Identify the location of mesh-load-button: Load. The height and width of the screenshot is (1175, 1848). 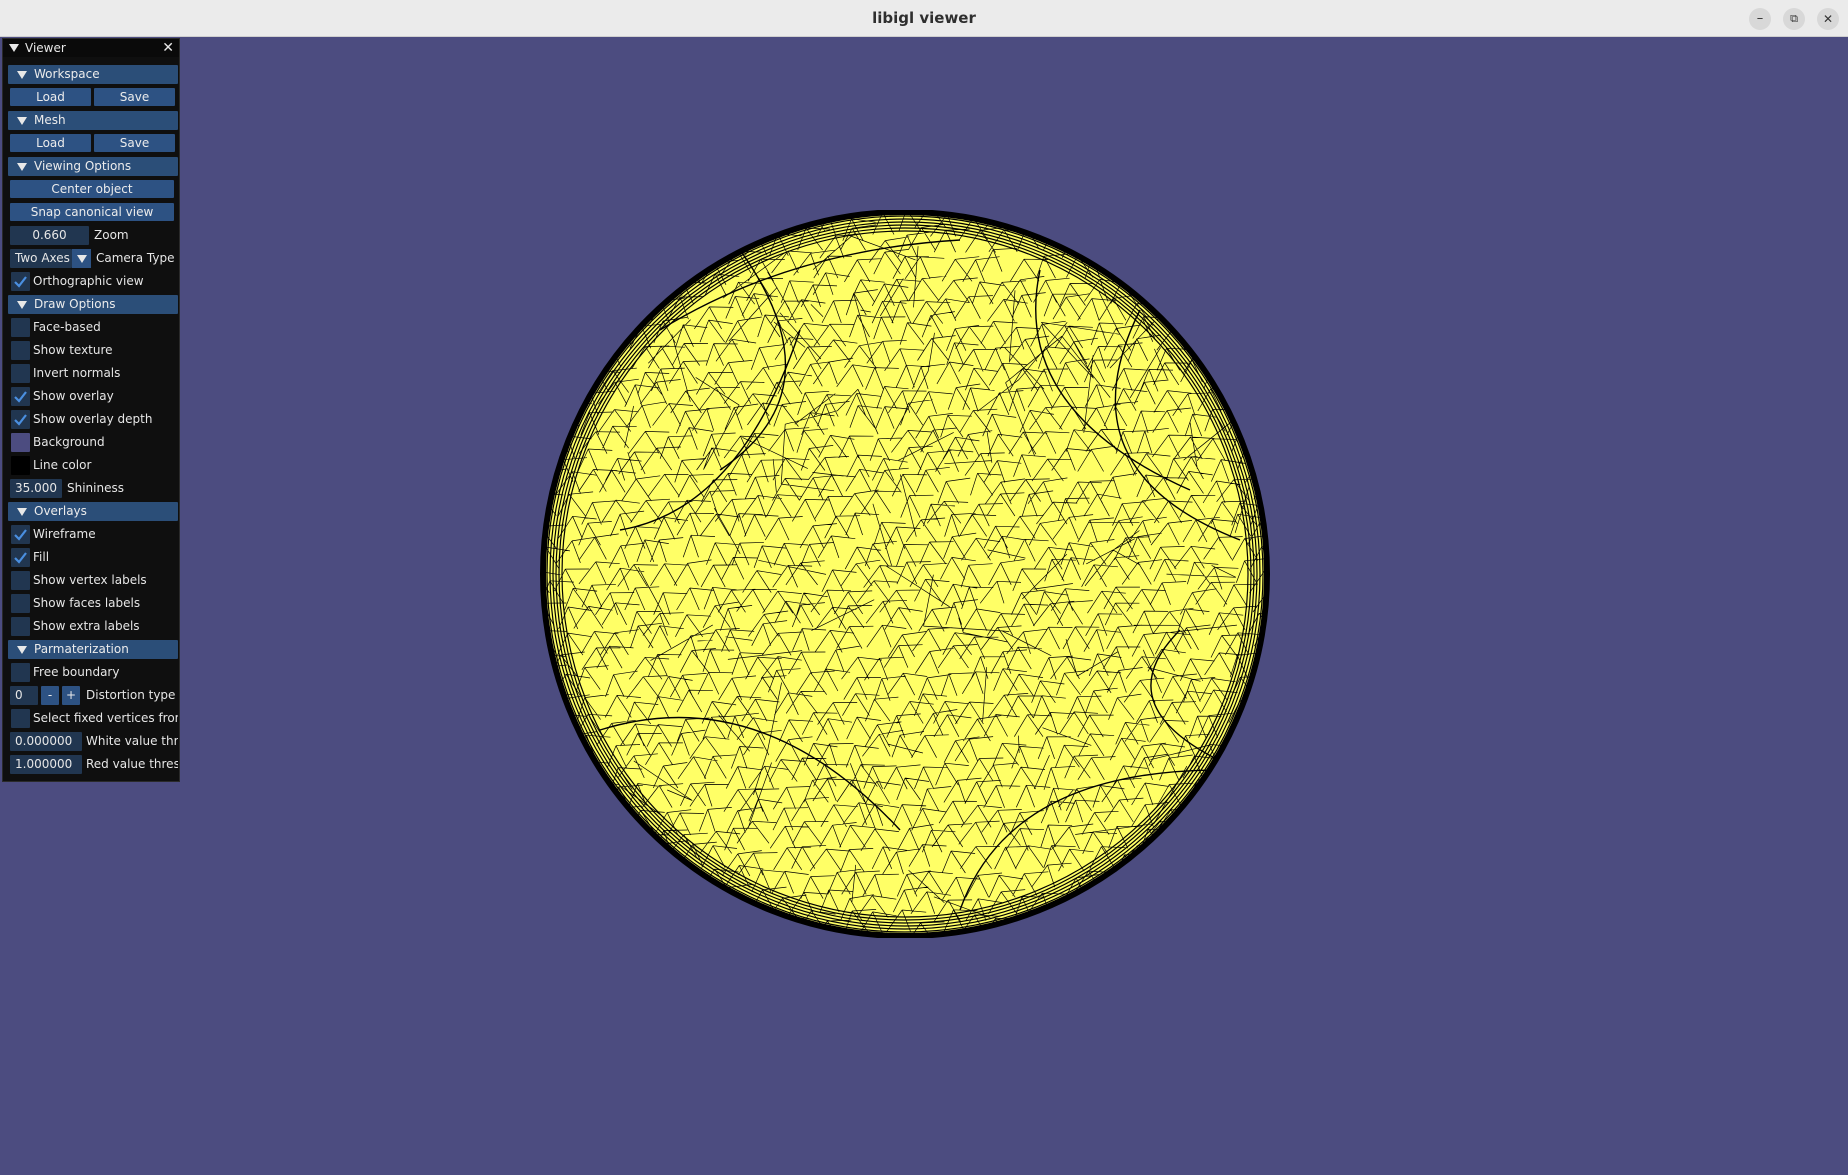
(50, 143).